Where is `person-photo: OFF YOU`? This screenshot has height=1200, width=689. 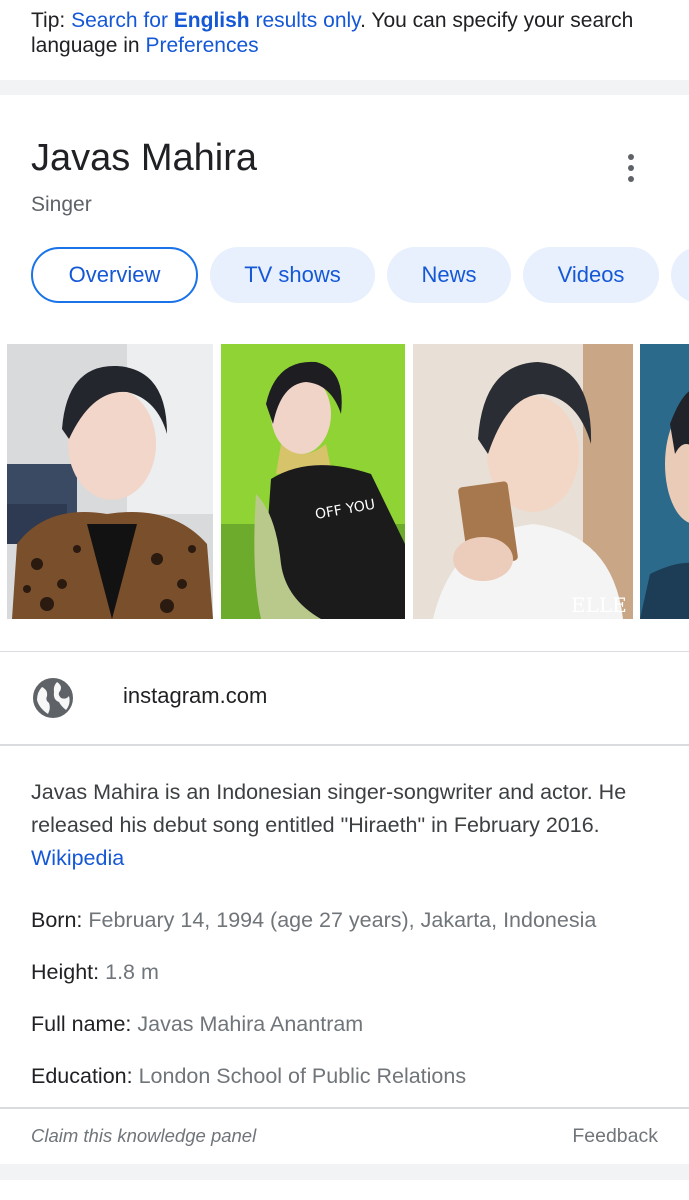 person-photo: OFF YOU is located at coordinates (313, 481).